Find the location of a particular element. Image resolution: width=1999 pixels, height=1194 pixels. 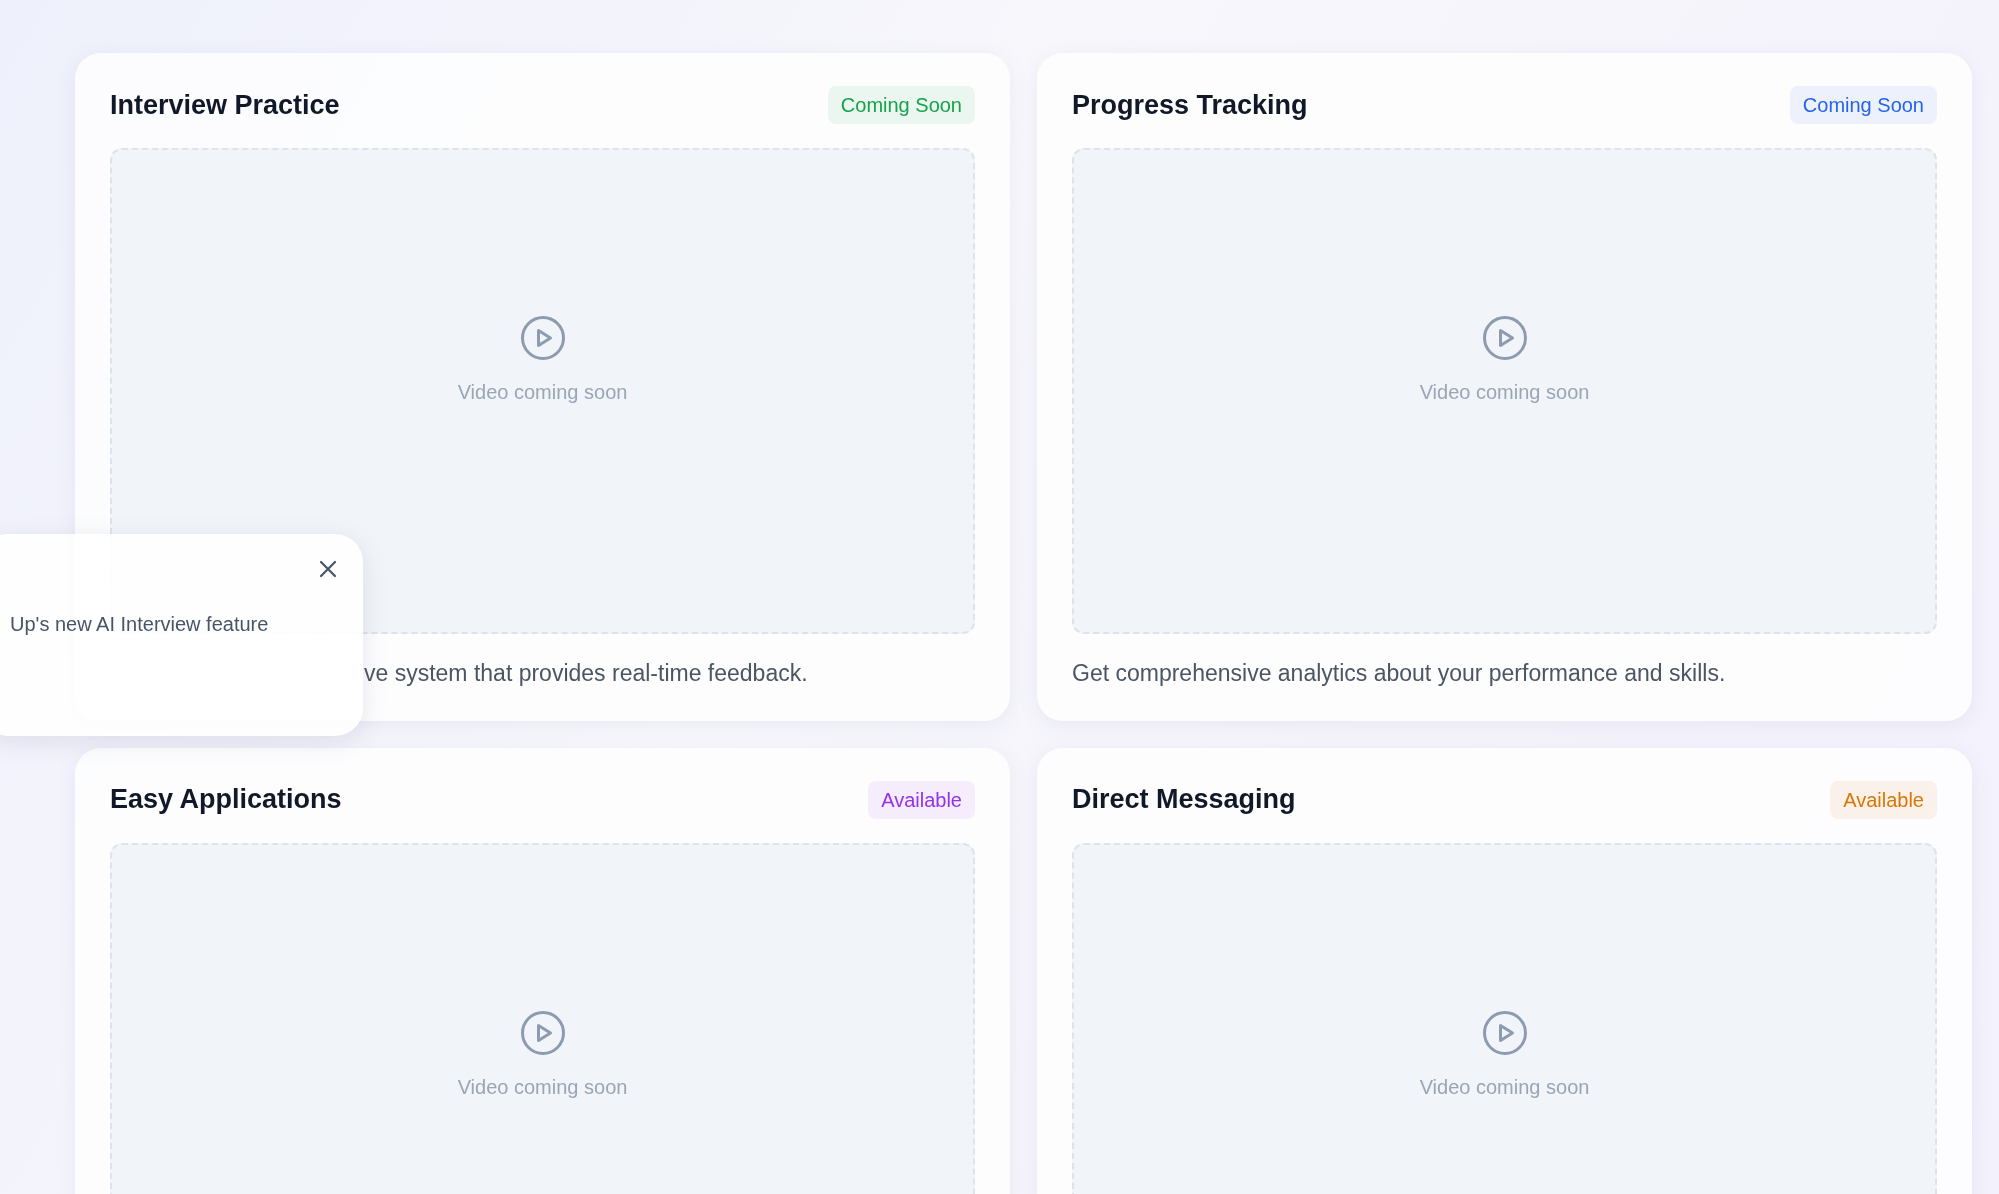

card-description: Get comprehensive analytics about your performance and skills. is located at coordinates (1399, 673).